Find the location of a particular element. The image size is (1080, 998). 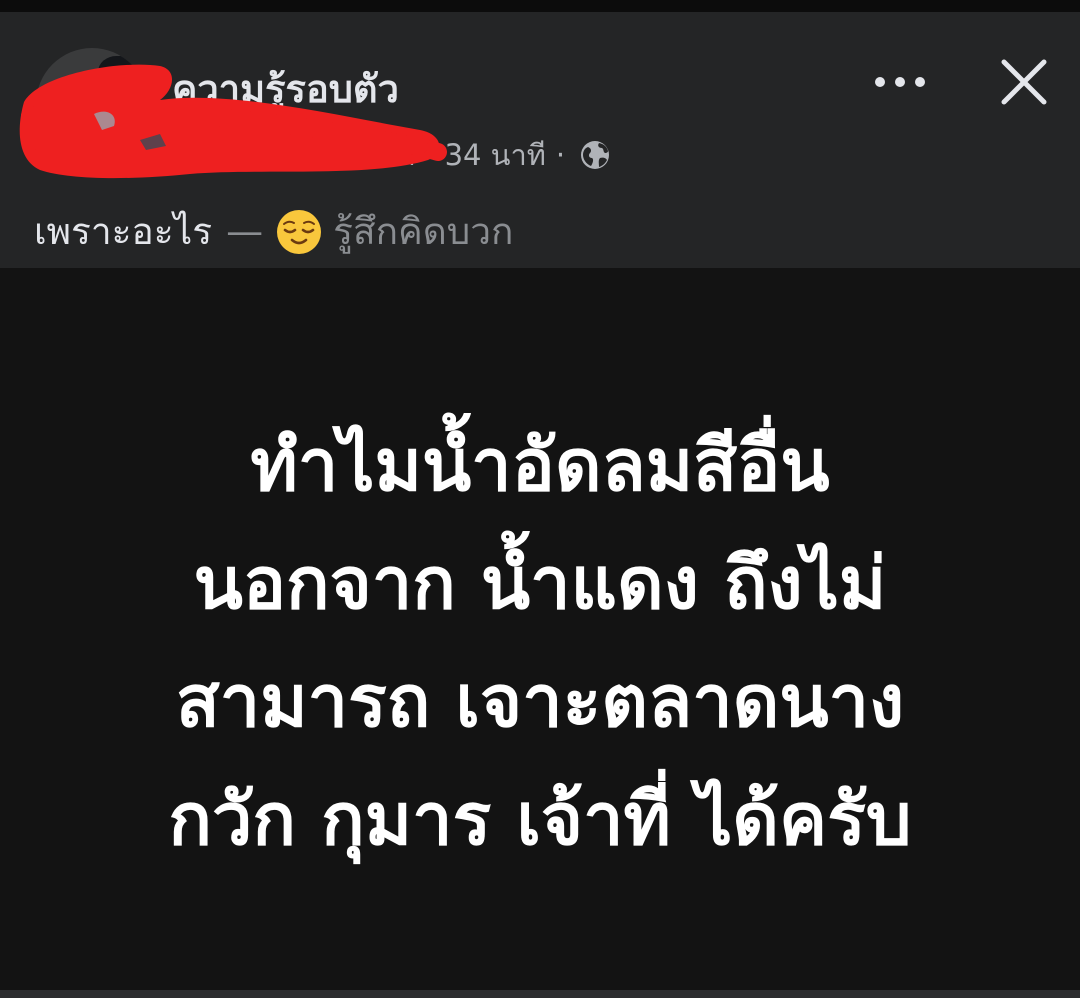

redaction-scribble is located at coordinates (233, 121).